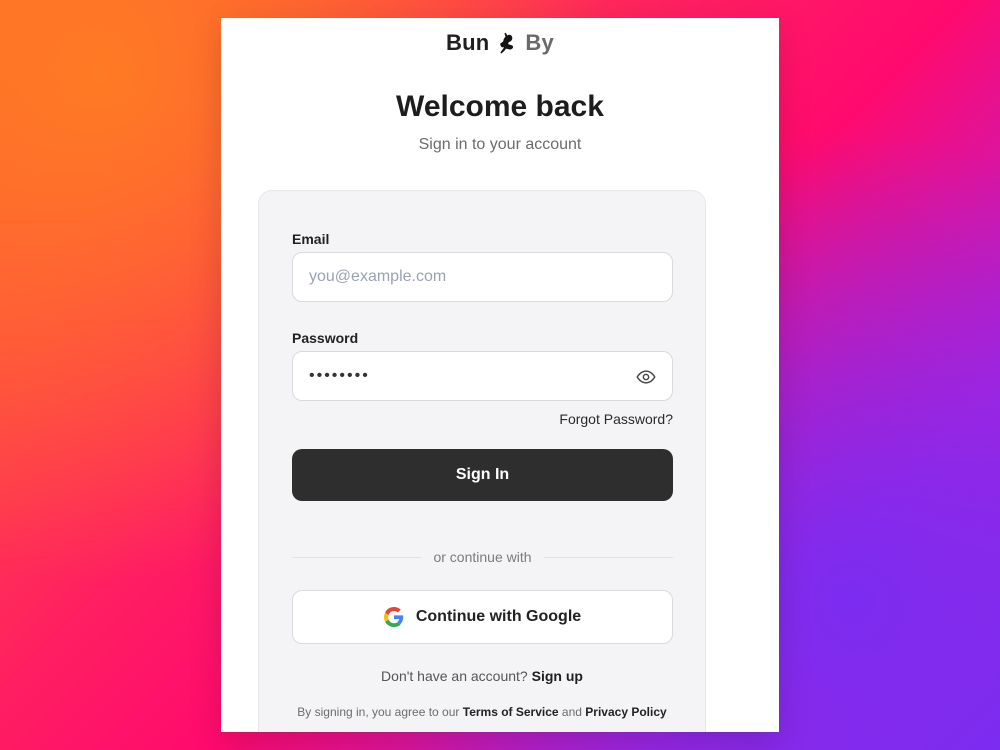  Describe the element at coordinates (646, 377) in the screenshot. I see `eye-icon` at that location.